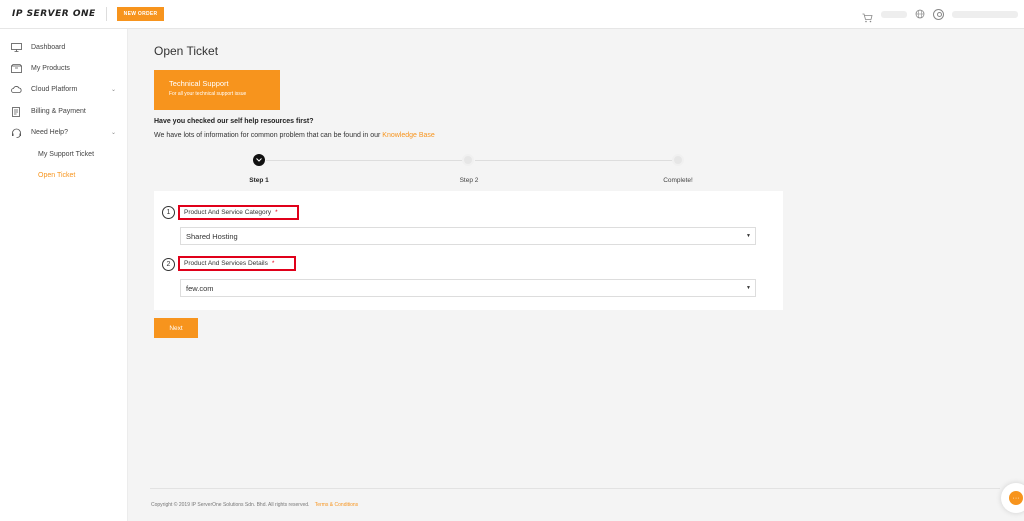 This screenshot has height=521, width=1024. Describe the element at coordinates (176, 328) in the screenshot. I see `next-button: Next` at that location.